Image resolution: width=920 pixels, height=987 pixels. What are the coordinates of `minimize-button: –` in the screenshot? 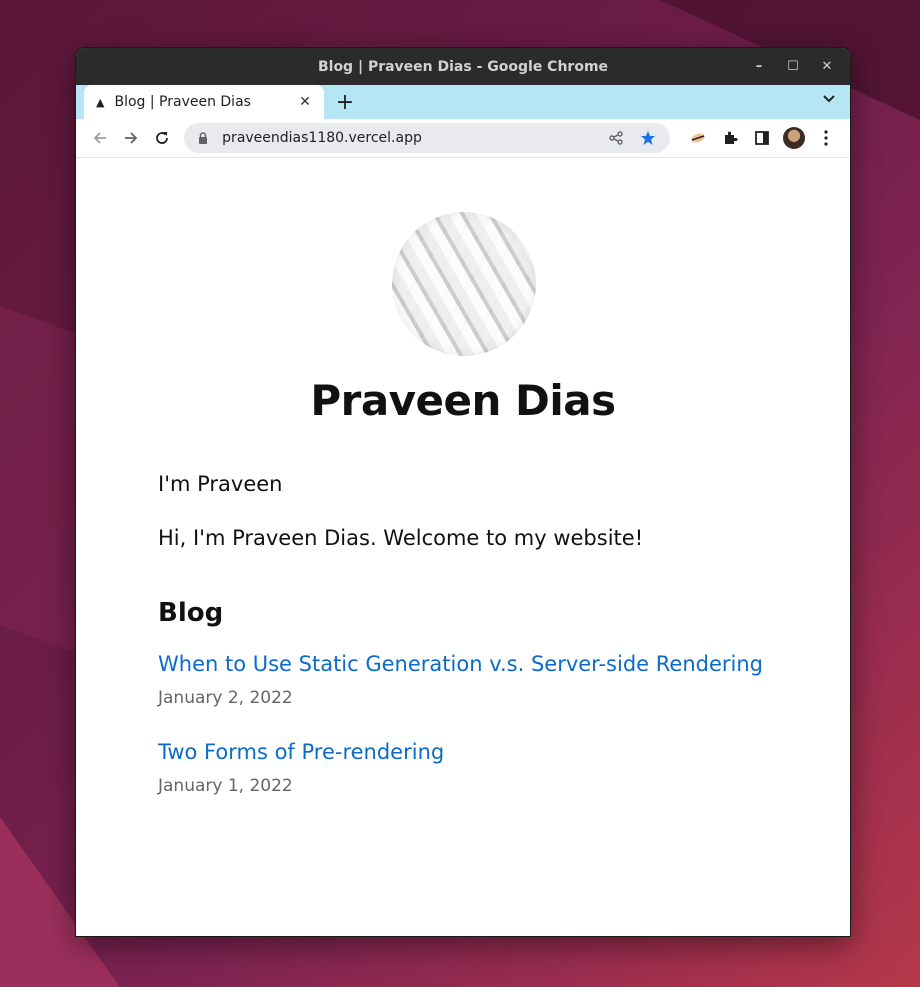 It's located at (759, 67).